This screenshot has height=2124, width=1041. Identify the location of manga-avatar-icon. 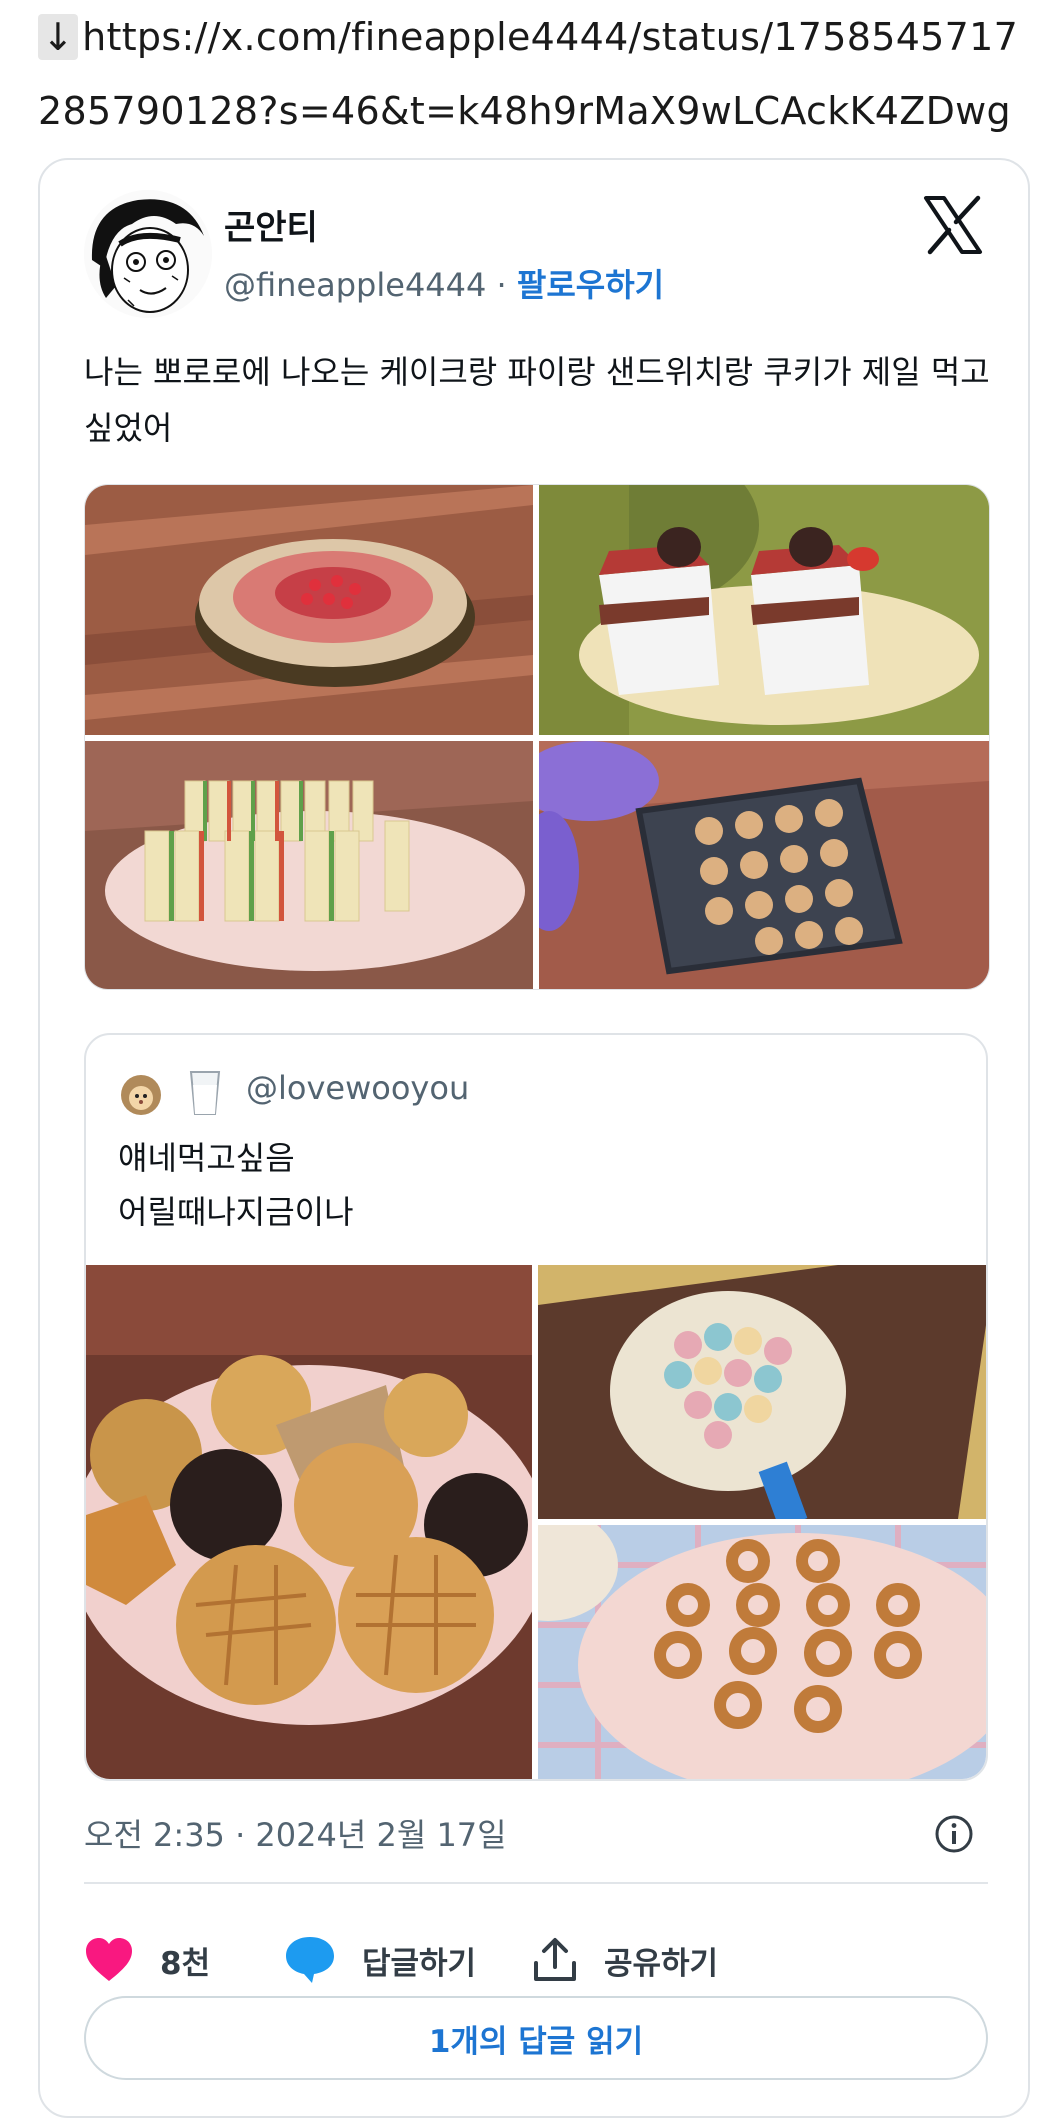
(148, 254).